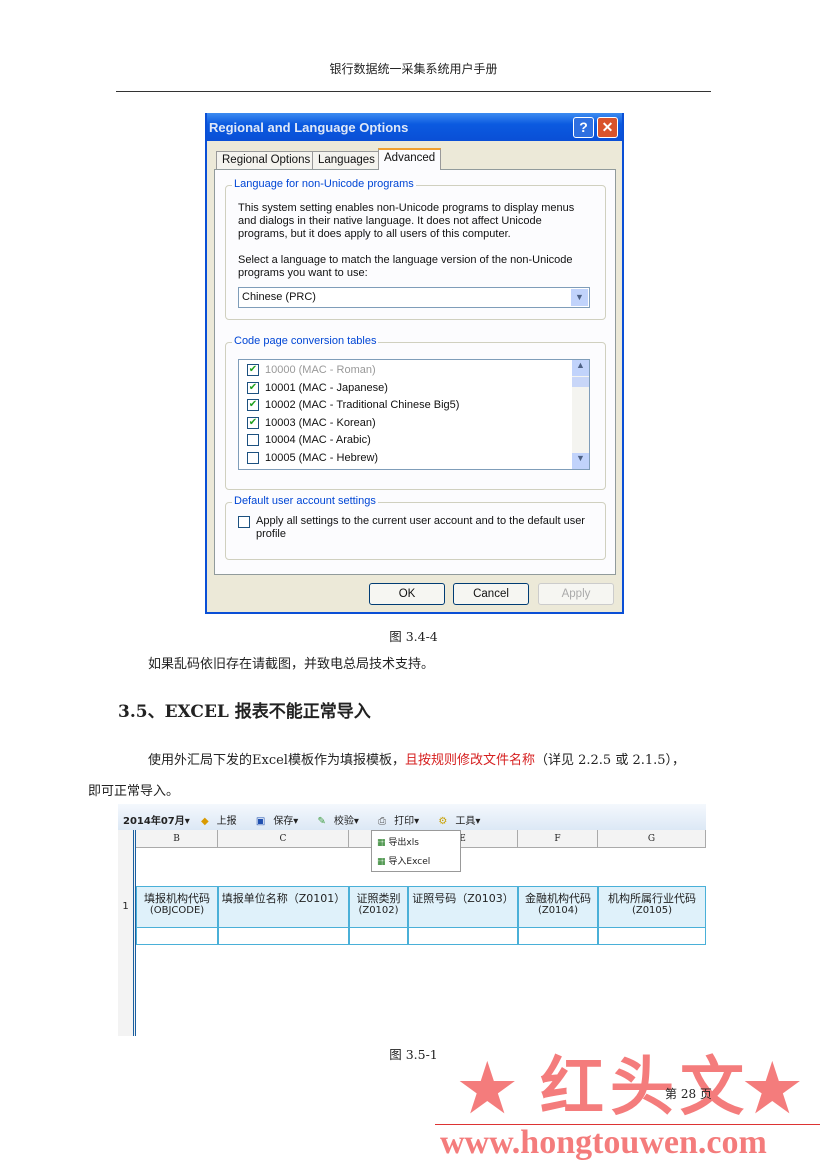 The image size is (827, 1170). Describe the element at coordinates (276, 760) in the screenshot. I see `text: 使用外汇局下发的Excel模板作为填报模板，` at that location.